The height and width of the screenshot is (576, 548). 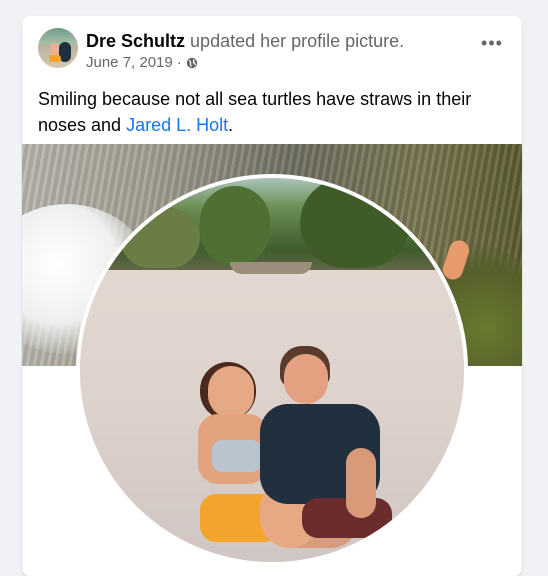 What do you see at coordinates (271, 268) in the screenshot?
I see `photo-boat` at bounding box center [271, 268].